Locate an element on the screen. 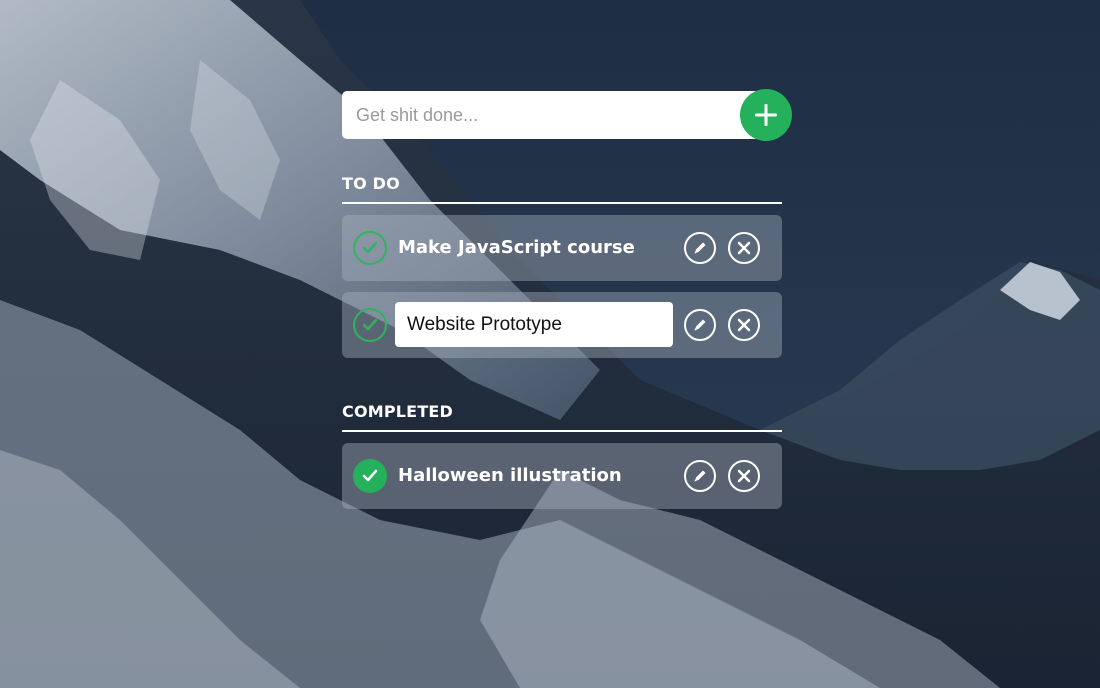  completed-section-heading: COMPLETED is located at coordinates (562, 416).